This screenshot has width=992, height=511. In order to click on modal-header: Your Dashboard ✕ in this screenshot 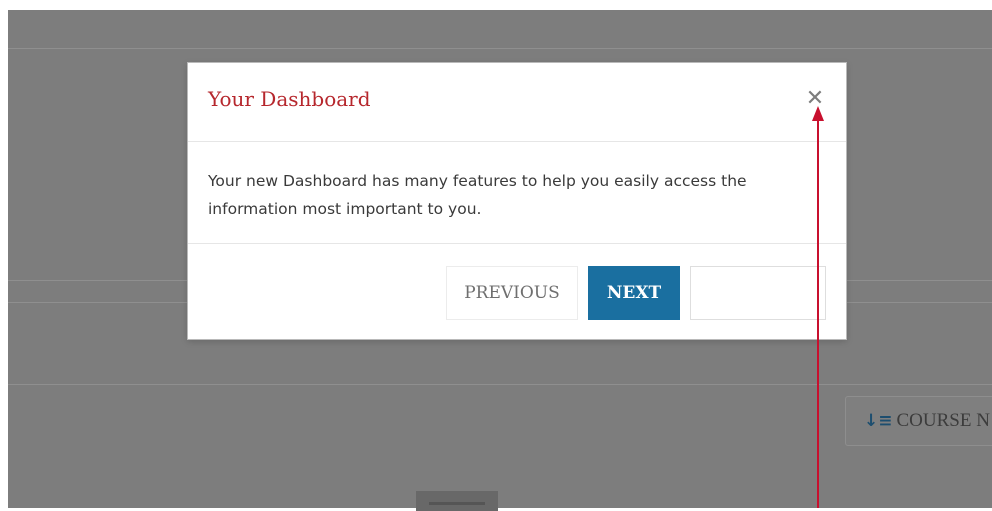, I will do `click(517, 102)`.